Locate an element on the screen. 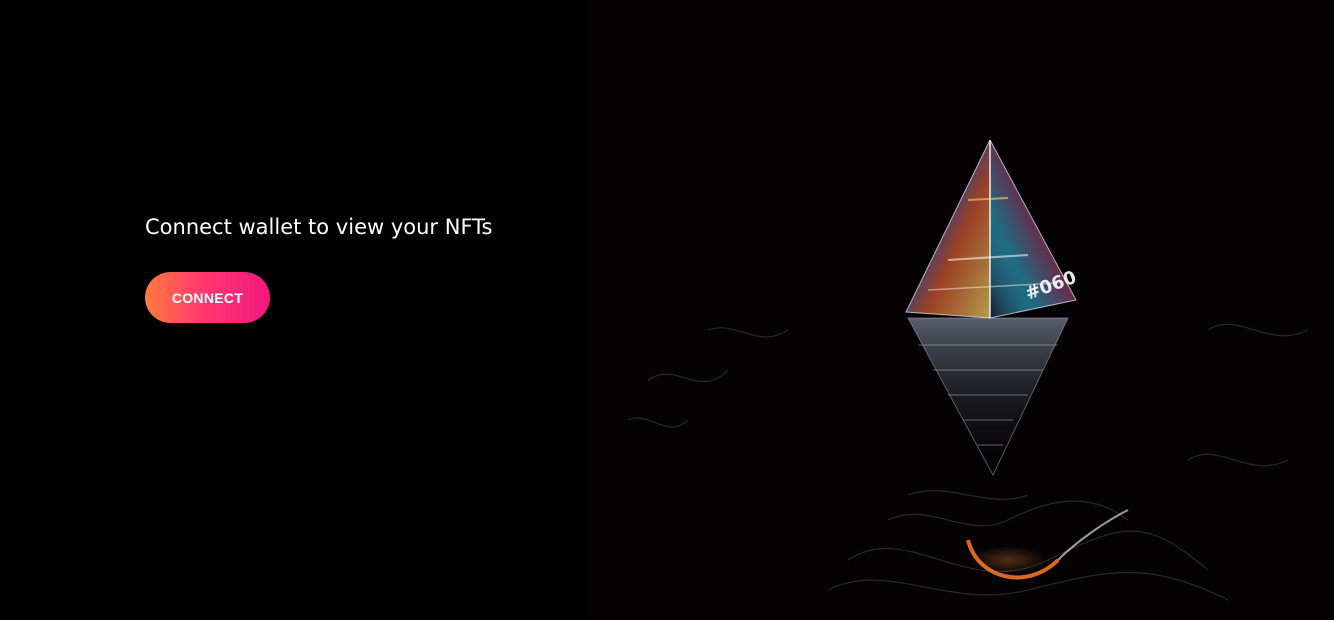 This screenshot has height=620, width=1334. connect-button: CONNECT is located at coordinates (207, 297).